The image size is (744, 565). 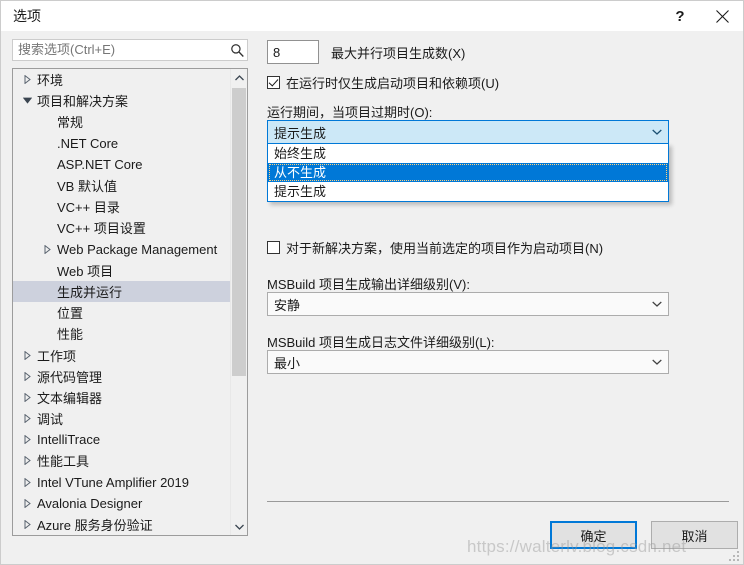 What do you see at coordinates (88, 143) in the screenshot?
I see `tree-item-label: .NET Core` at bounding box center [88, 143].